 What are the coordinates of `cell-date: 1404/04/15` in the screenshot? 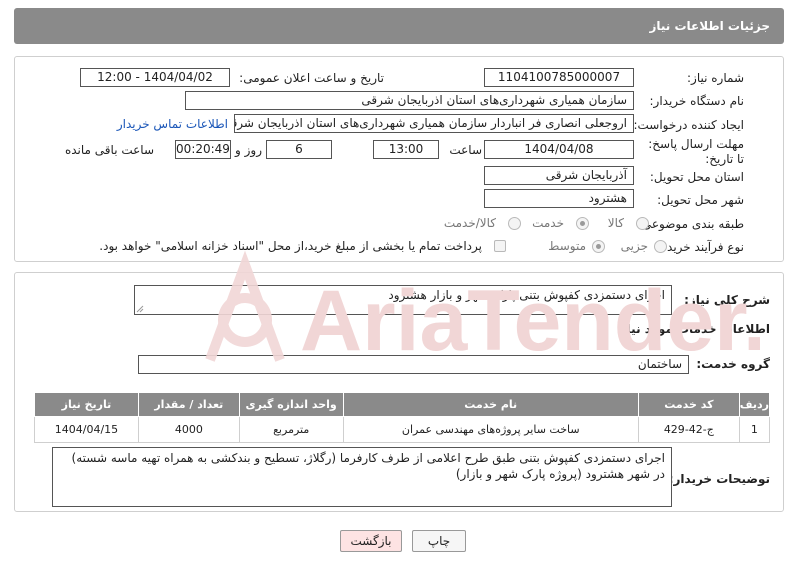 It's located at (86, 429).